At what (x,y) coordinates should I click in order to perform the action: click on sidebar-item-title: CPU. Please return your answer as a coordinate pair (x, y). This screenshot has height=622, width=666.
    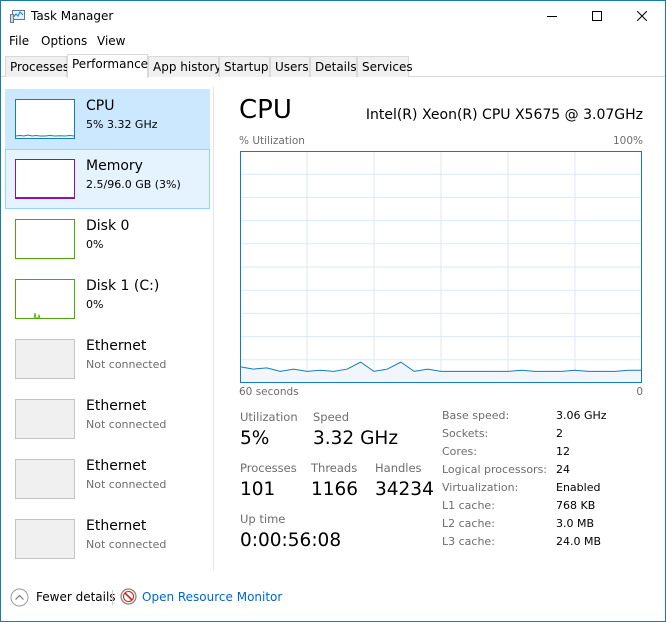
    Looking at the image, I should click on (100, 106).